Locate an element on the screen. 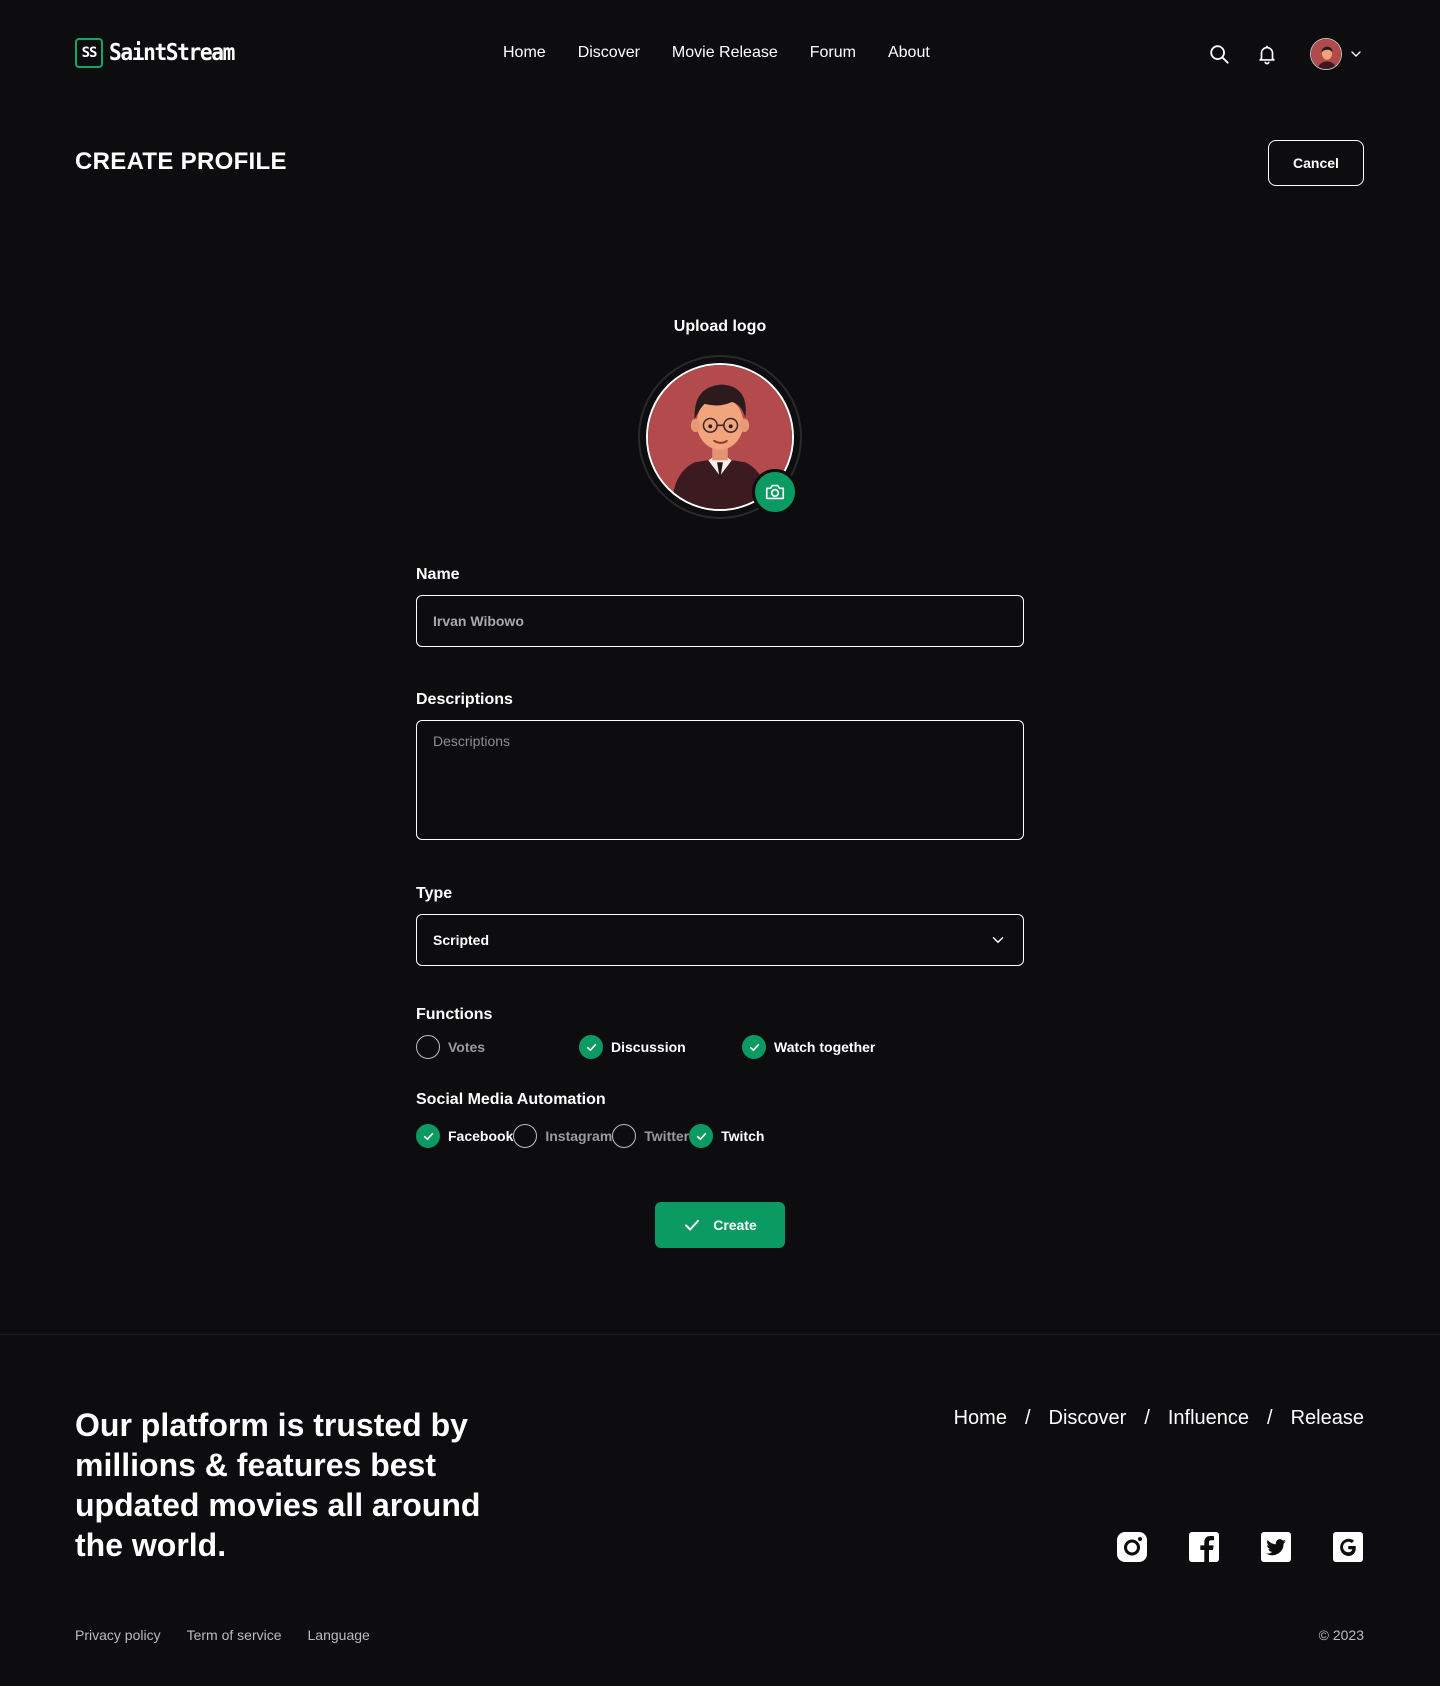  nav-link-discover: Discover is located at coordinates (609, 53).